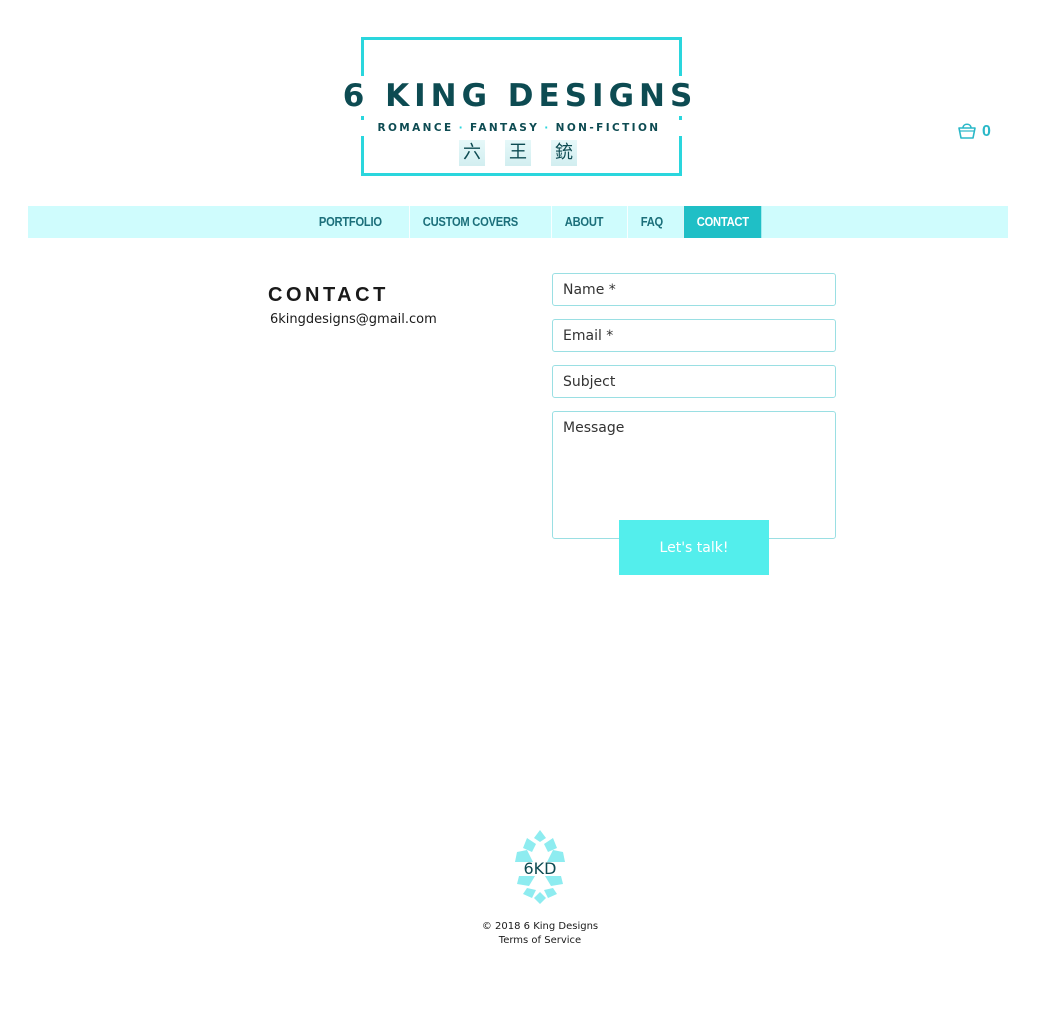 Image resolution: width=1042 pixels, height=1018 pixels. I want to click on submit-button: Let's talk!, so click(694, 547).